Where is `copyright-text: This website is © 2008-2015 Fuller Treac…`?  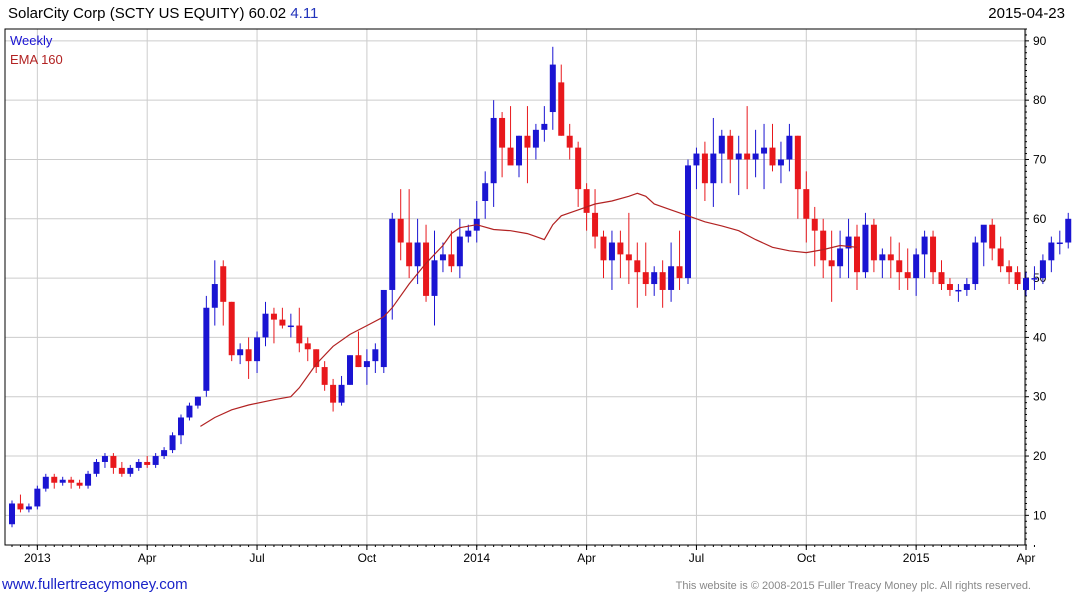
copyright-text: This website is © 2008-2015 Fuller Treac… is located at coordinates (853, 586).